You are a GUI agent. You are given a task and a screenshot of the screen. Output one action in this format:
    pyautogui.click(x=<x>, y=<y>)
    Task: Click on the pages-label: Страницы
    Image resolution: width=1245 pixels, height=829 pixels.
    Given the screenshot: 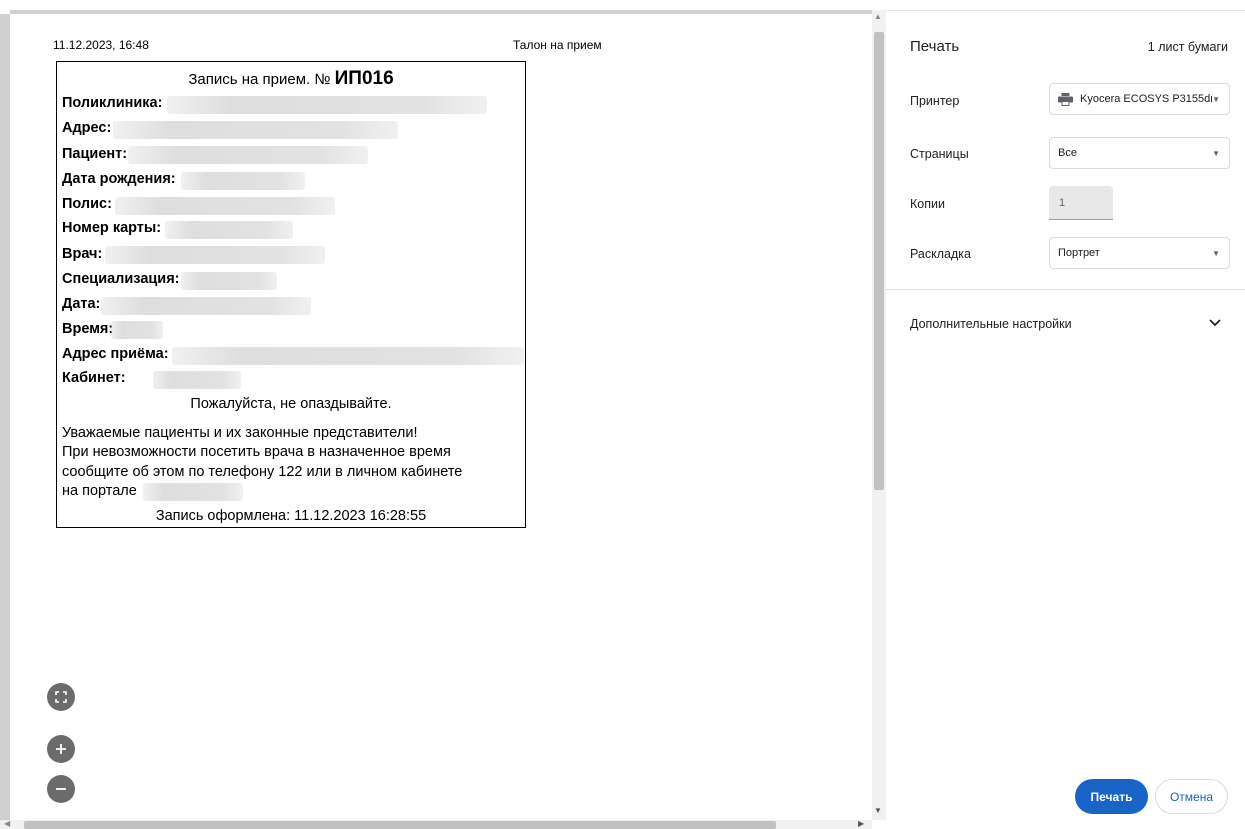 What is the action you would take?
    pyautogui.click(x=939, y=154)
    